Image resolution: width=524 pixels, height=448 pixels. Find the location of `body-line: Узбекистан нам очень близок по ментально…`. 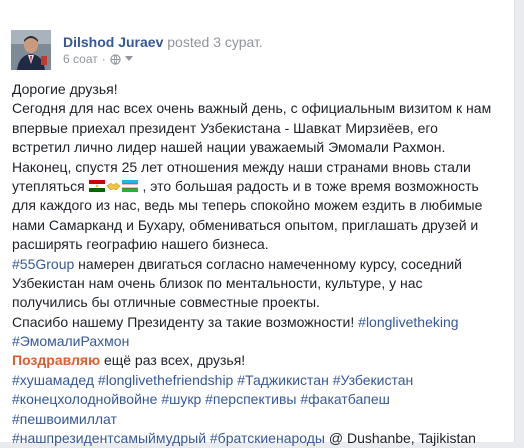

body-line: Узбекистан нам очень близок по ментально… is located at coordinates (217, 282).